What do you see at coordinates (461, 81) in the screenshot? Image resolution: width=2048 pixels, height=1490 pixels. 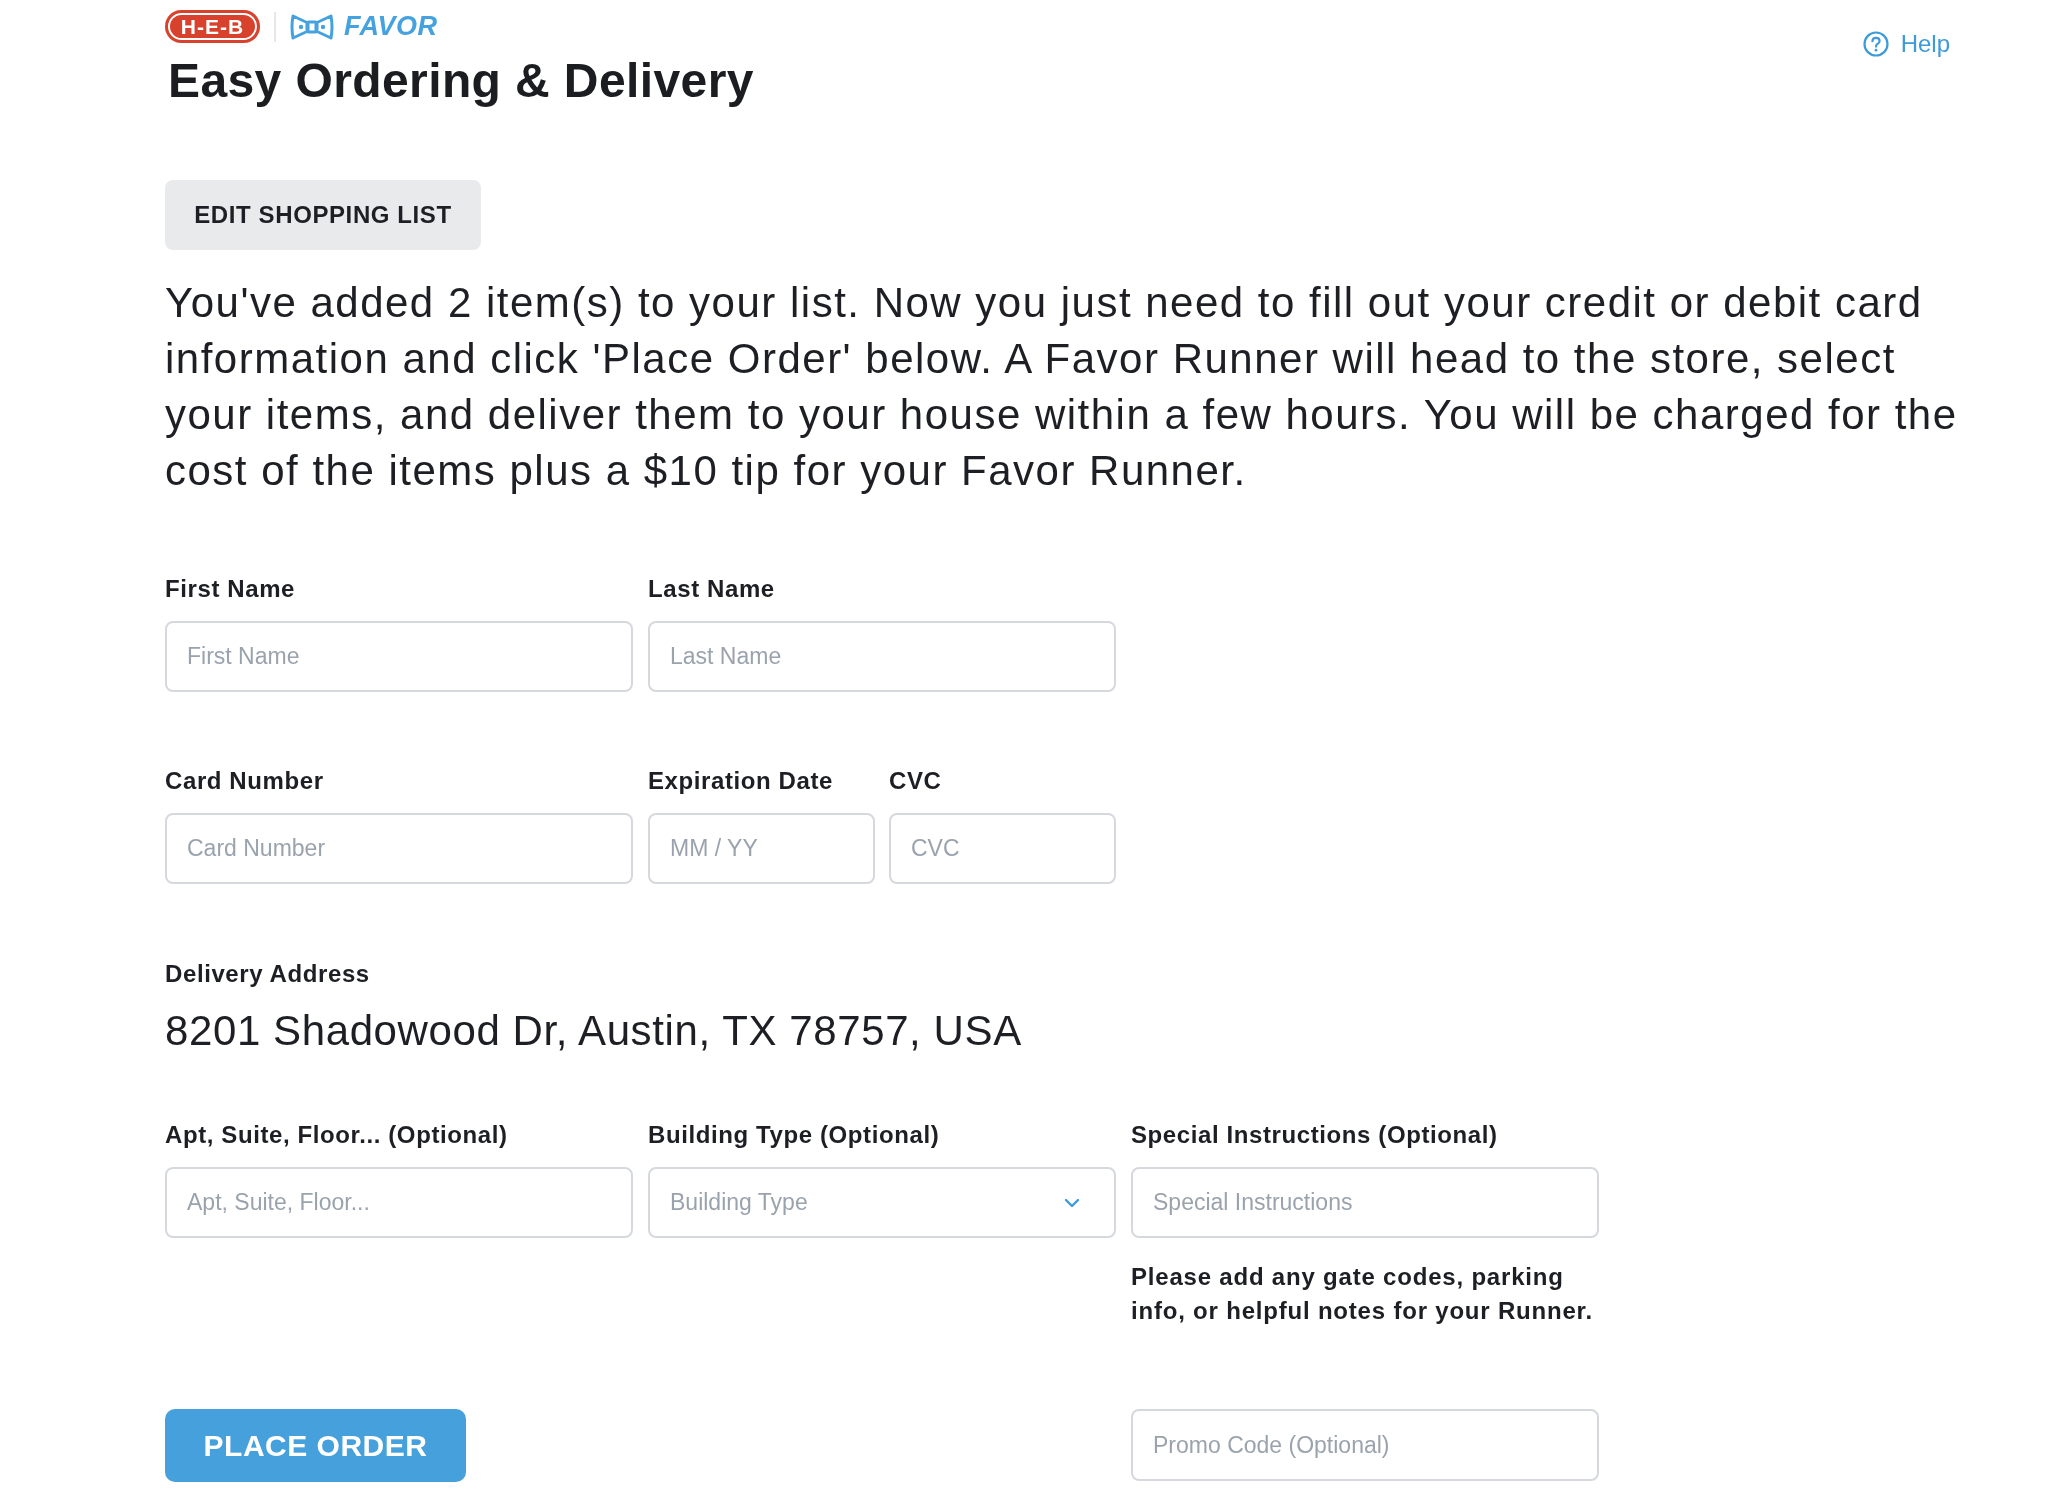 I see `page-title: Easy Ordering & Delivery` at bounding box center [461, 81].